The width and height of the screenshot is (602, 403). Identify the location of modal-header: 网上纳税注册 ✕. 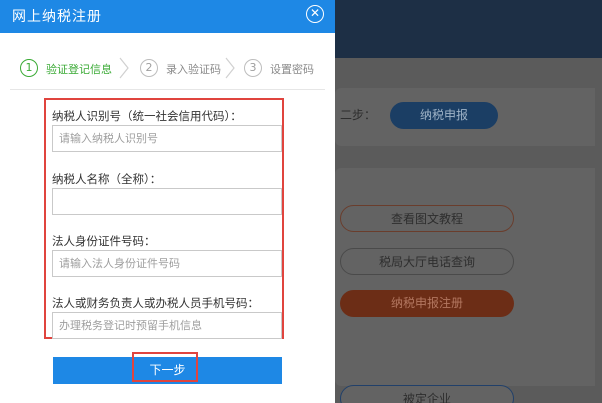
(167, 16).